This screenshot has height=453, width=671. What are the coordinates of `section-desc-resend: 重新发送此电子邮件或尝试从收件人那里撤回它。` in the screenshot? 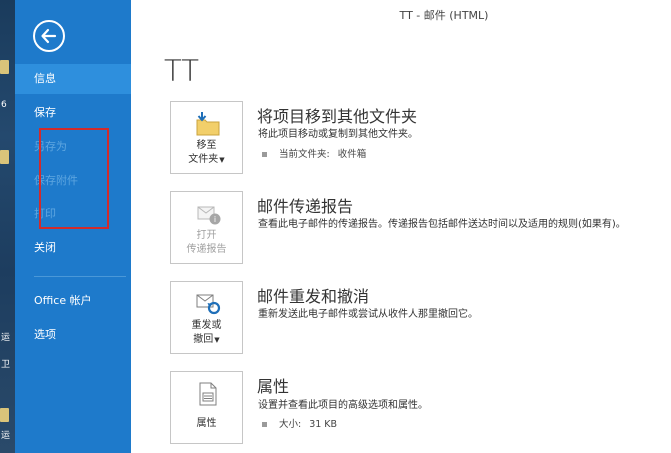 It's located at (368, 314).